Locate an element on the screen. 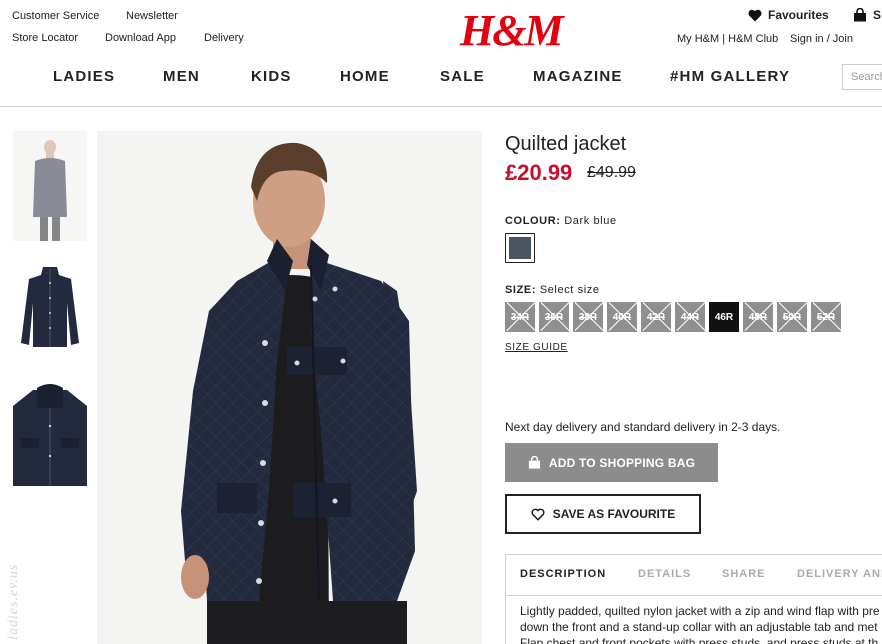 This screenshot has width=882, height=644. size-option-38r: 38R is located at coordinates (588, 317).